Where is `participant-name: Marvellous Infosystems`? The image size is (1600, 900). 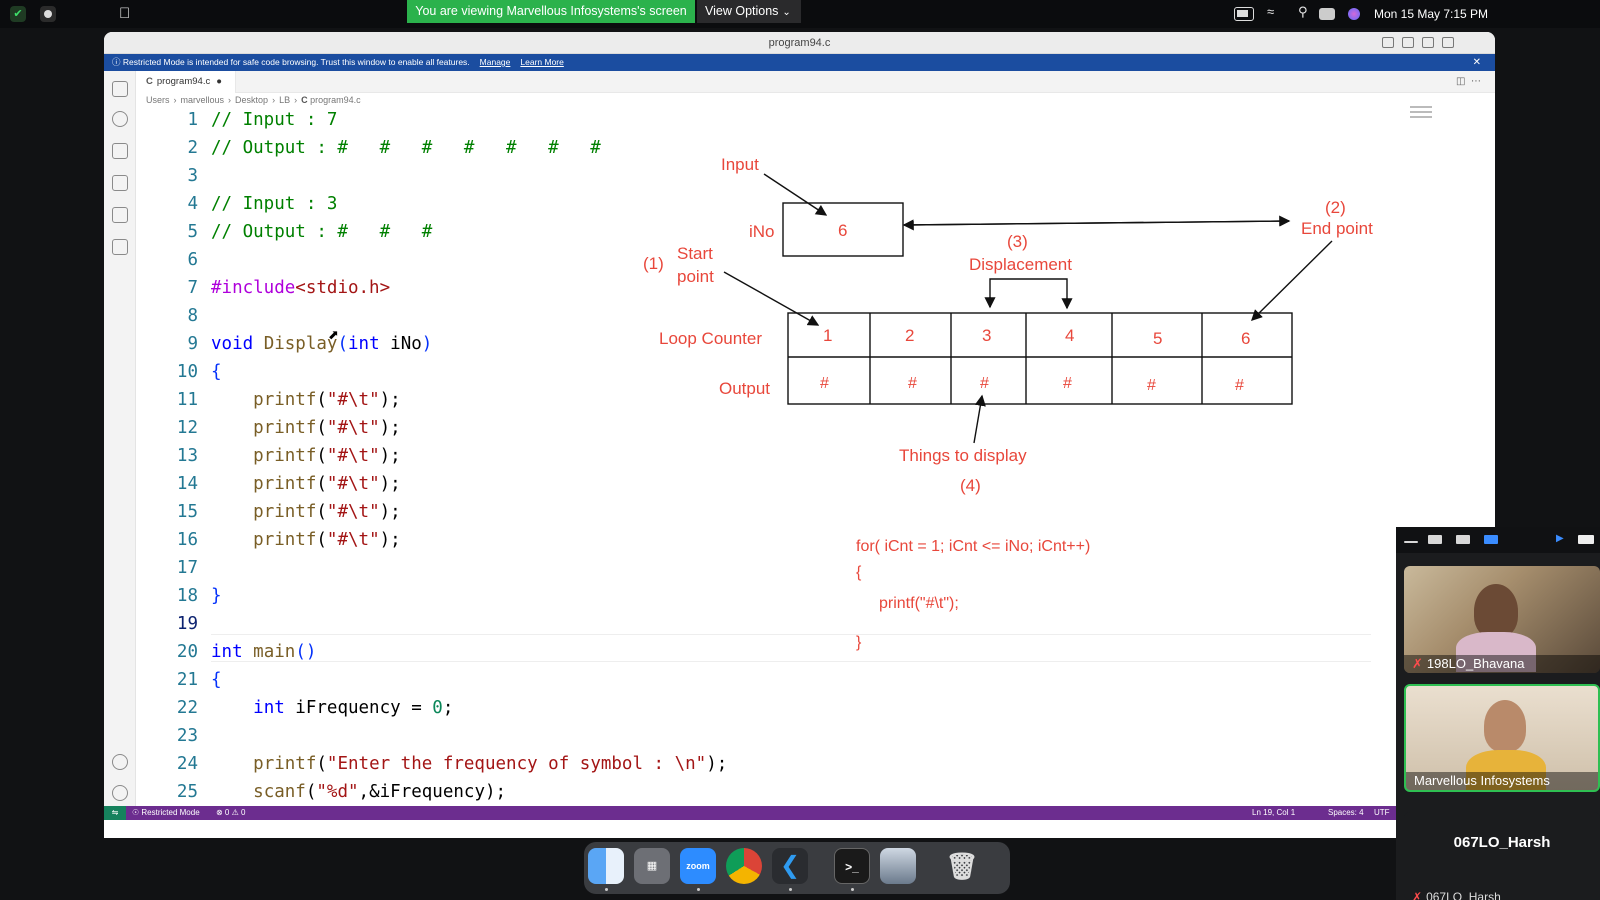 participant-name: Marvellous Infosystems is located at coordinates (1482, 780).